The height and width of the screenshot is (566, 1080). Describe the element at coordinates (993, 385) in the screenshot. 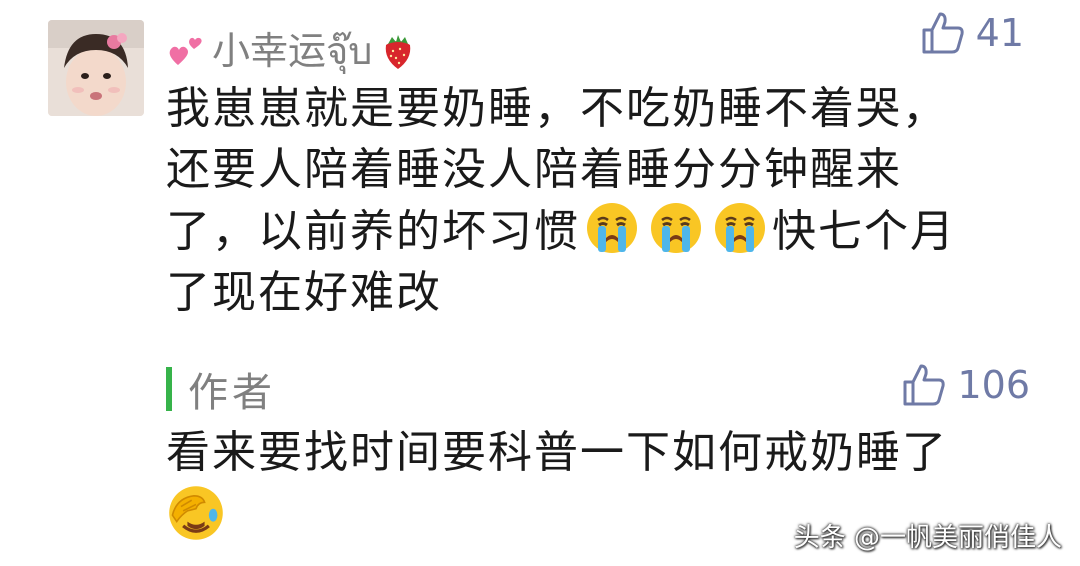

I see `reply-like-count: 106` at that location.